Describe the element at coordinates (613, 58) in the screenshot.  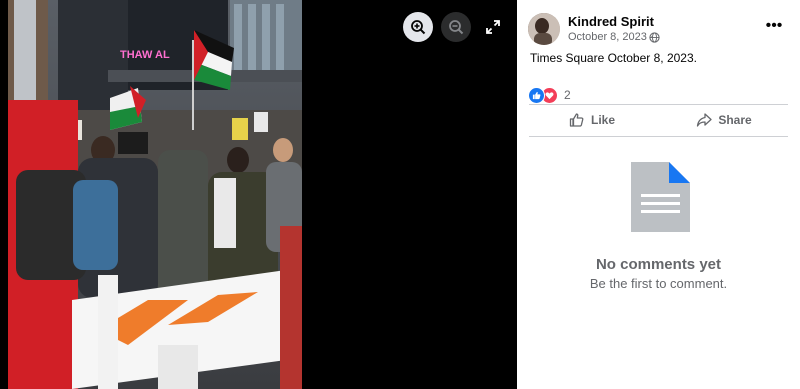
I see `post-caption: Times Square October 8, 2023.` at that location.